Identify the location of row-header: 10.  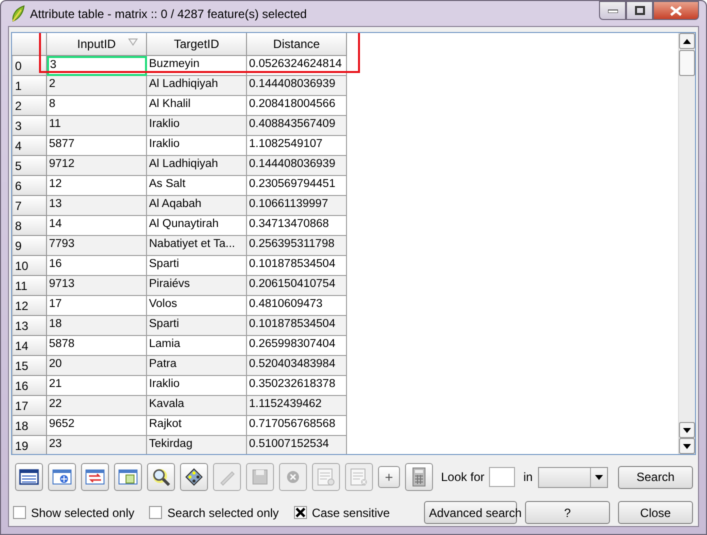
(29, 266).